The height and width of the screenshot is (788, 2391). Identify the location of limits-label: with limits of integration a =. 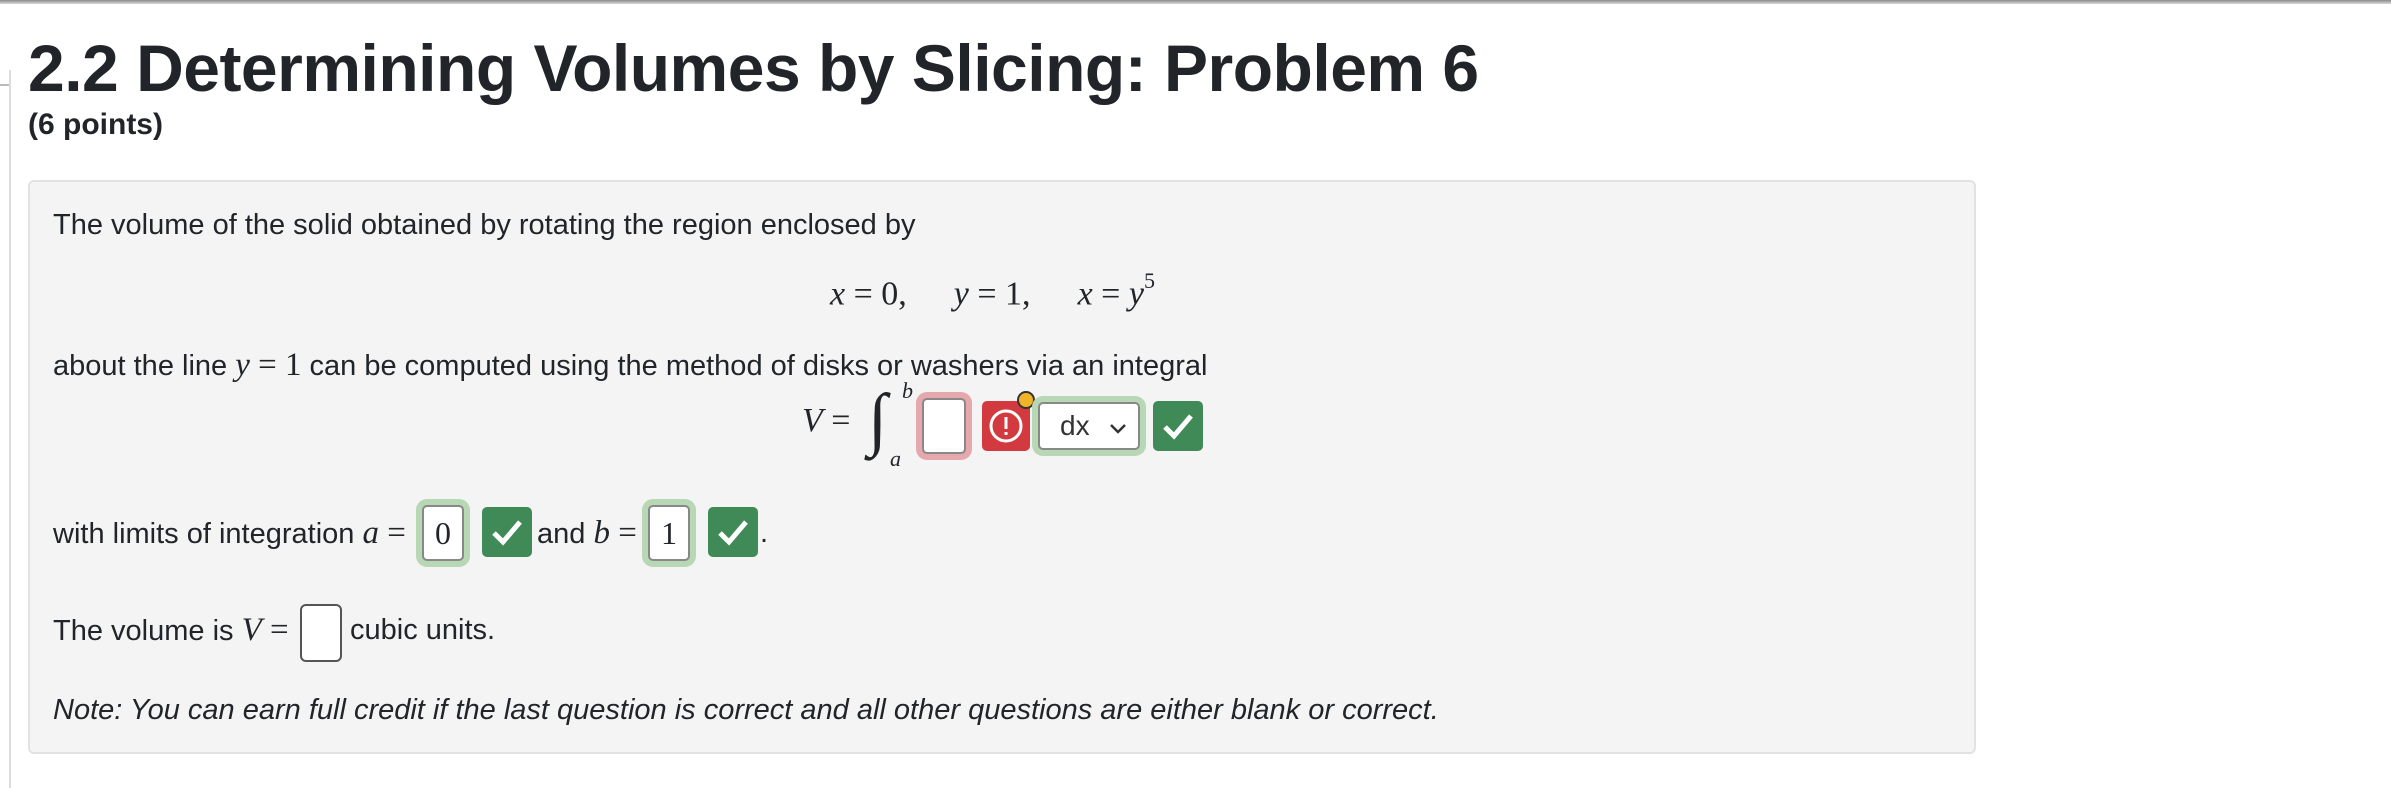
(229, 533).